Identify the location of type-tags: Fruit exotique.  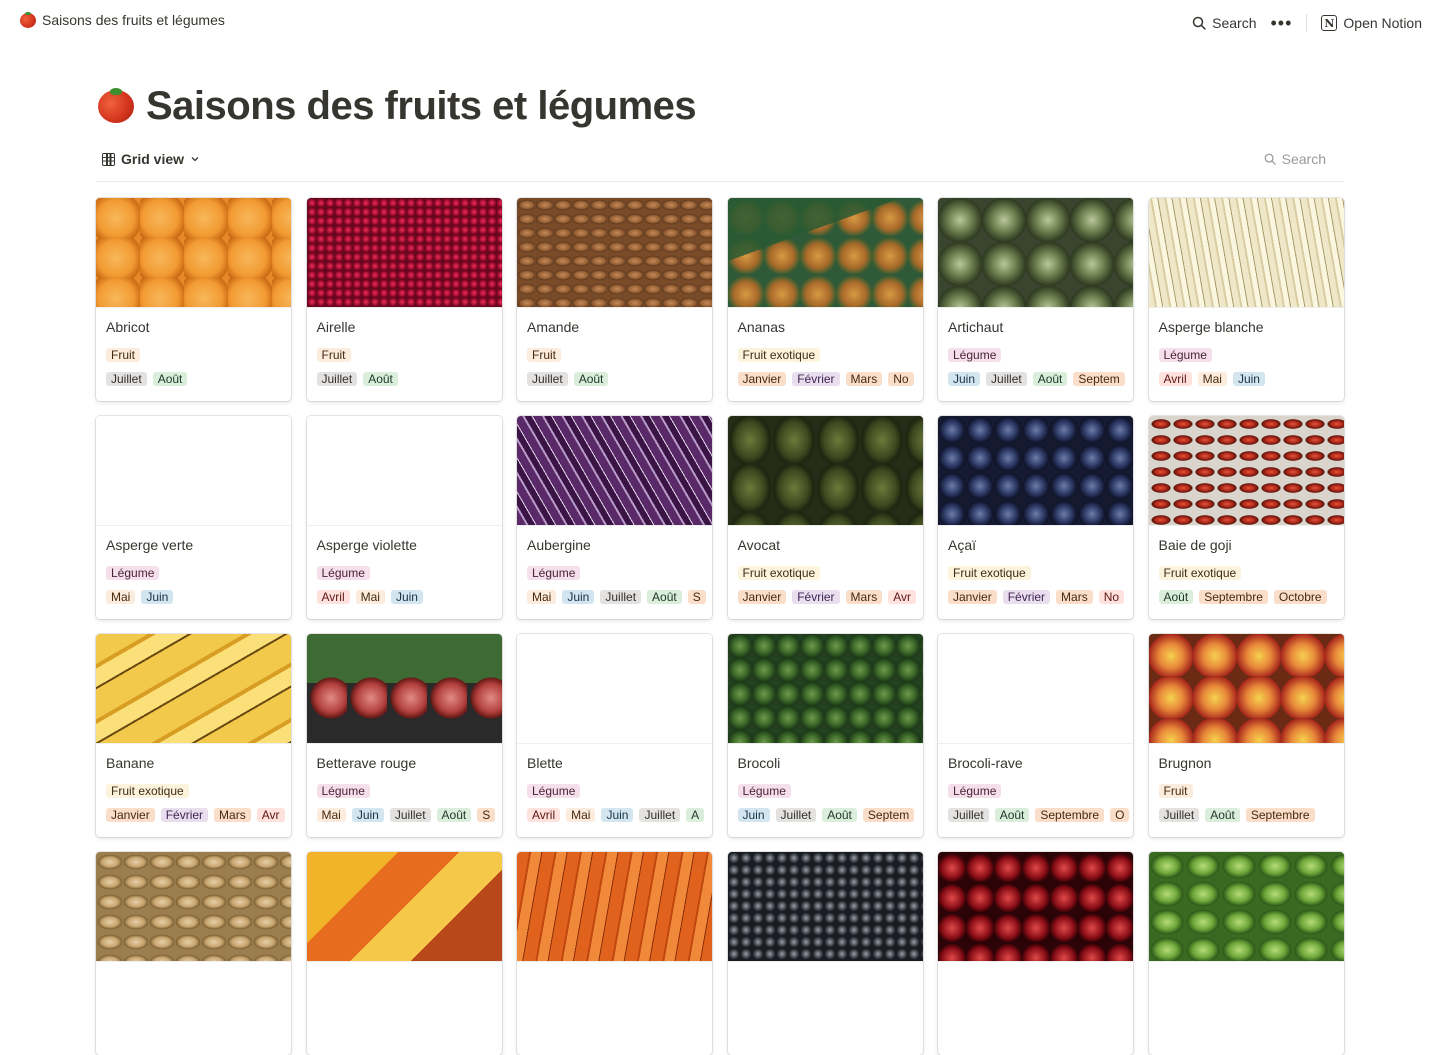
(193, 791).